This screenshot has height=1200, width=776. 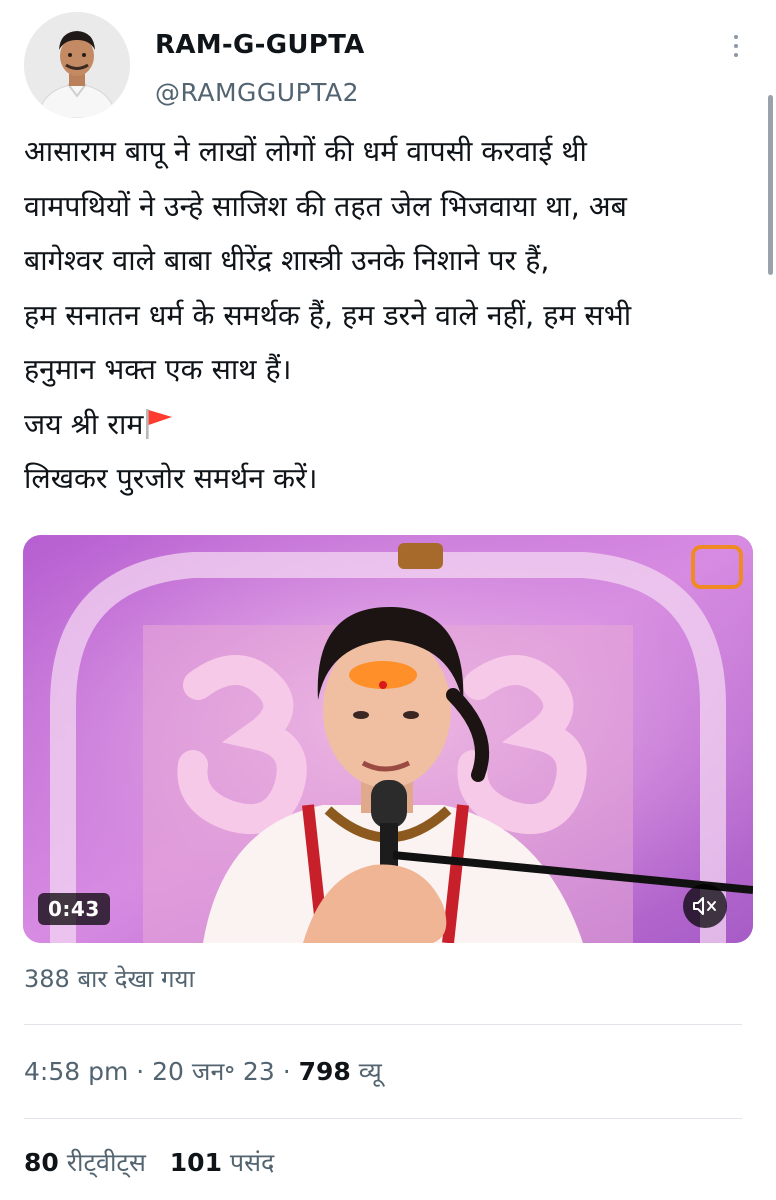 I want to click on retweets-count: 80, so click(x=41, y=1162).